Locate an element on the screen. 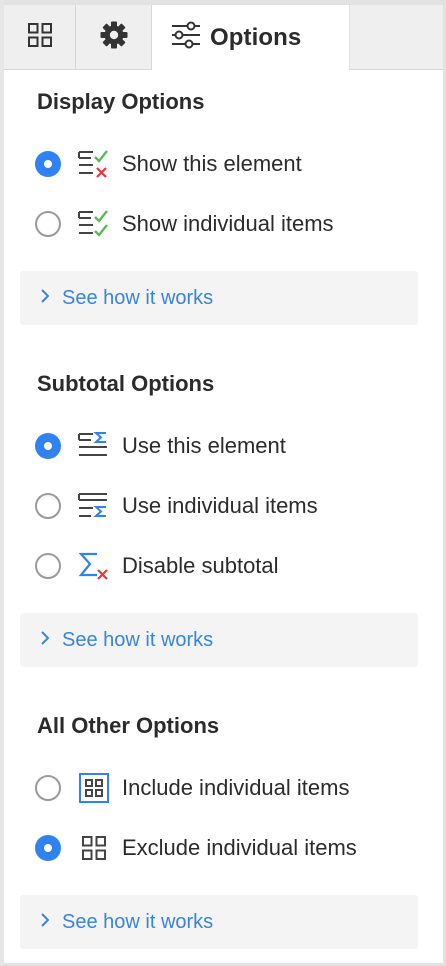 The height and width of the screenshot is (966, 446). option-use-this-element: Use this element is located at coordinates (160, 446).